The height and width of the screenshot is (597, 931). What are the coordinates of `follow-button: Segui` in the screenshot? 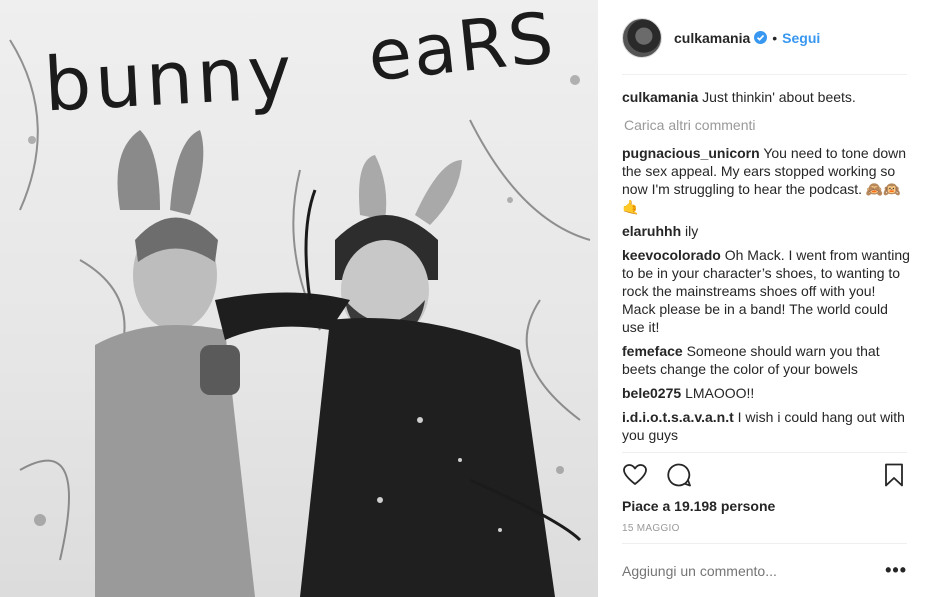 It's located at (801, 38).